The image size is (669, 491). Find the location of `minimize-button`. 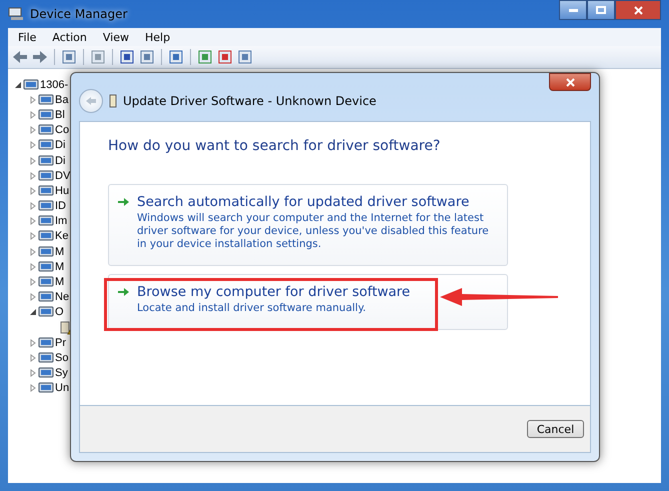

minimize-button is located at coordinates (573, 10).